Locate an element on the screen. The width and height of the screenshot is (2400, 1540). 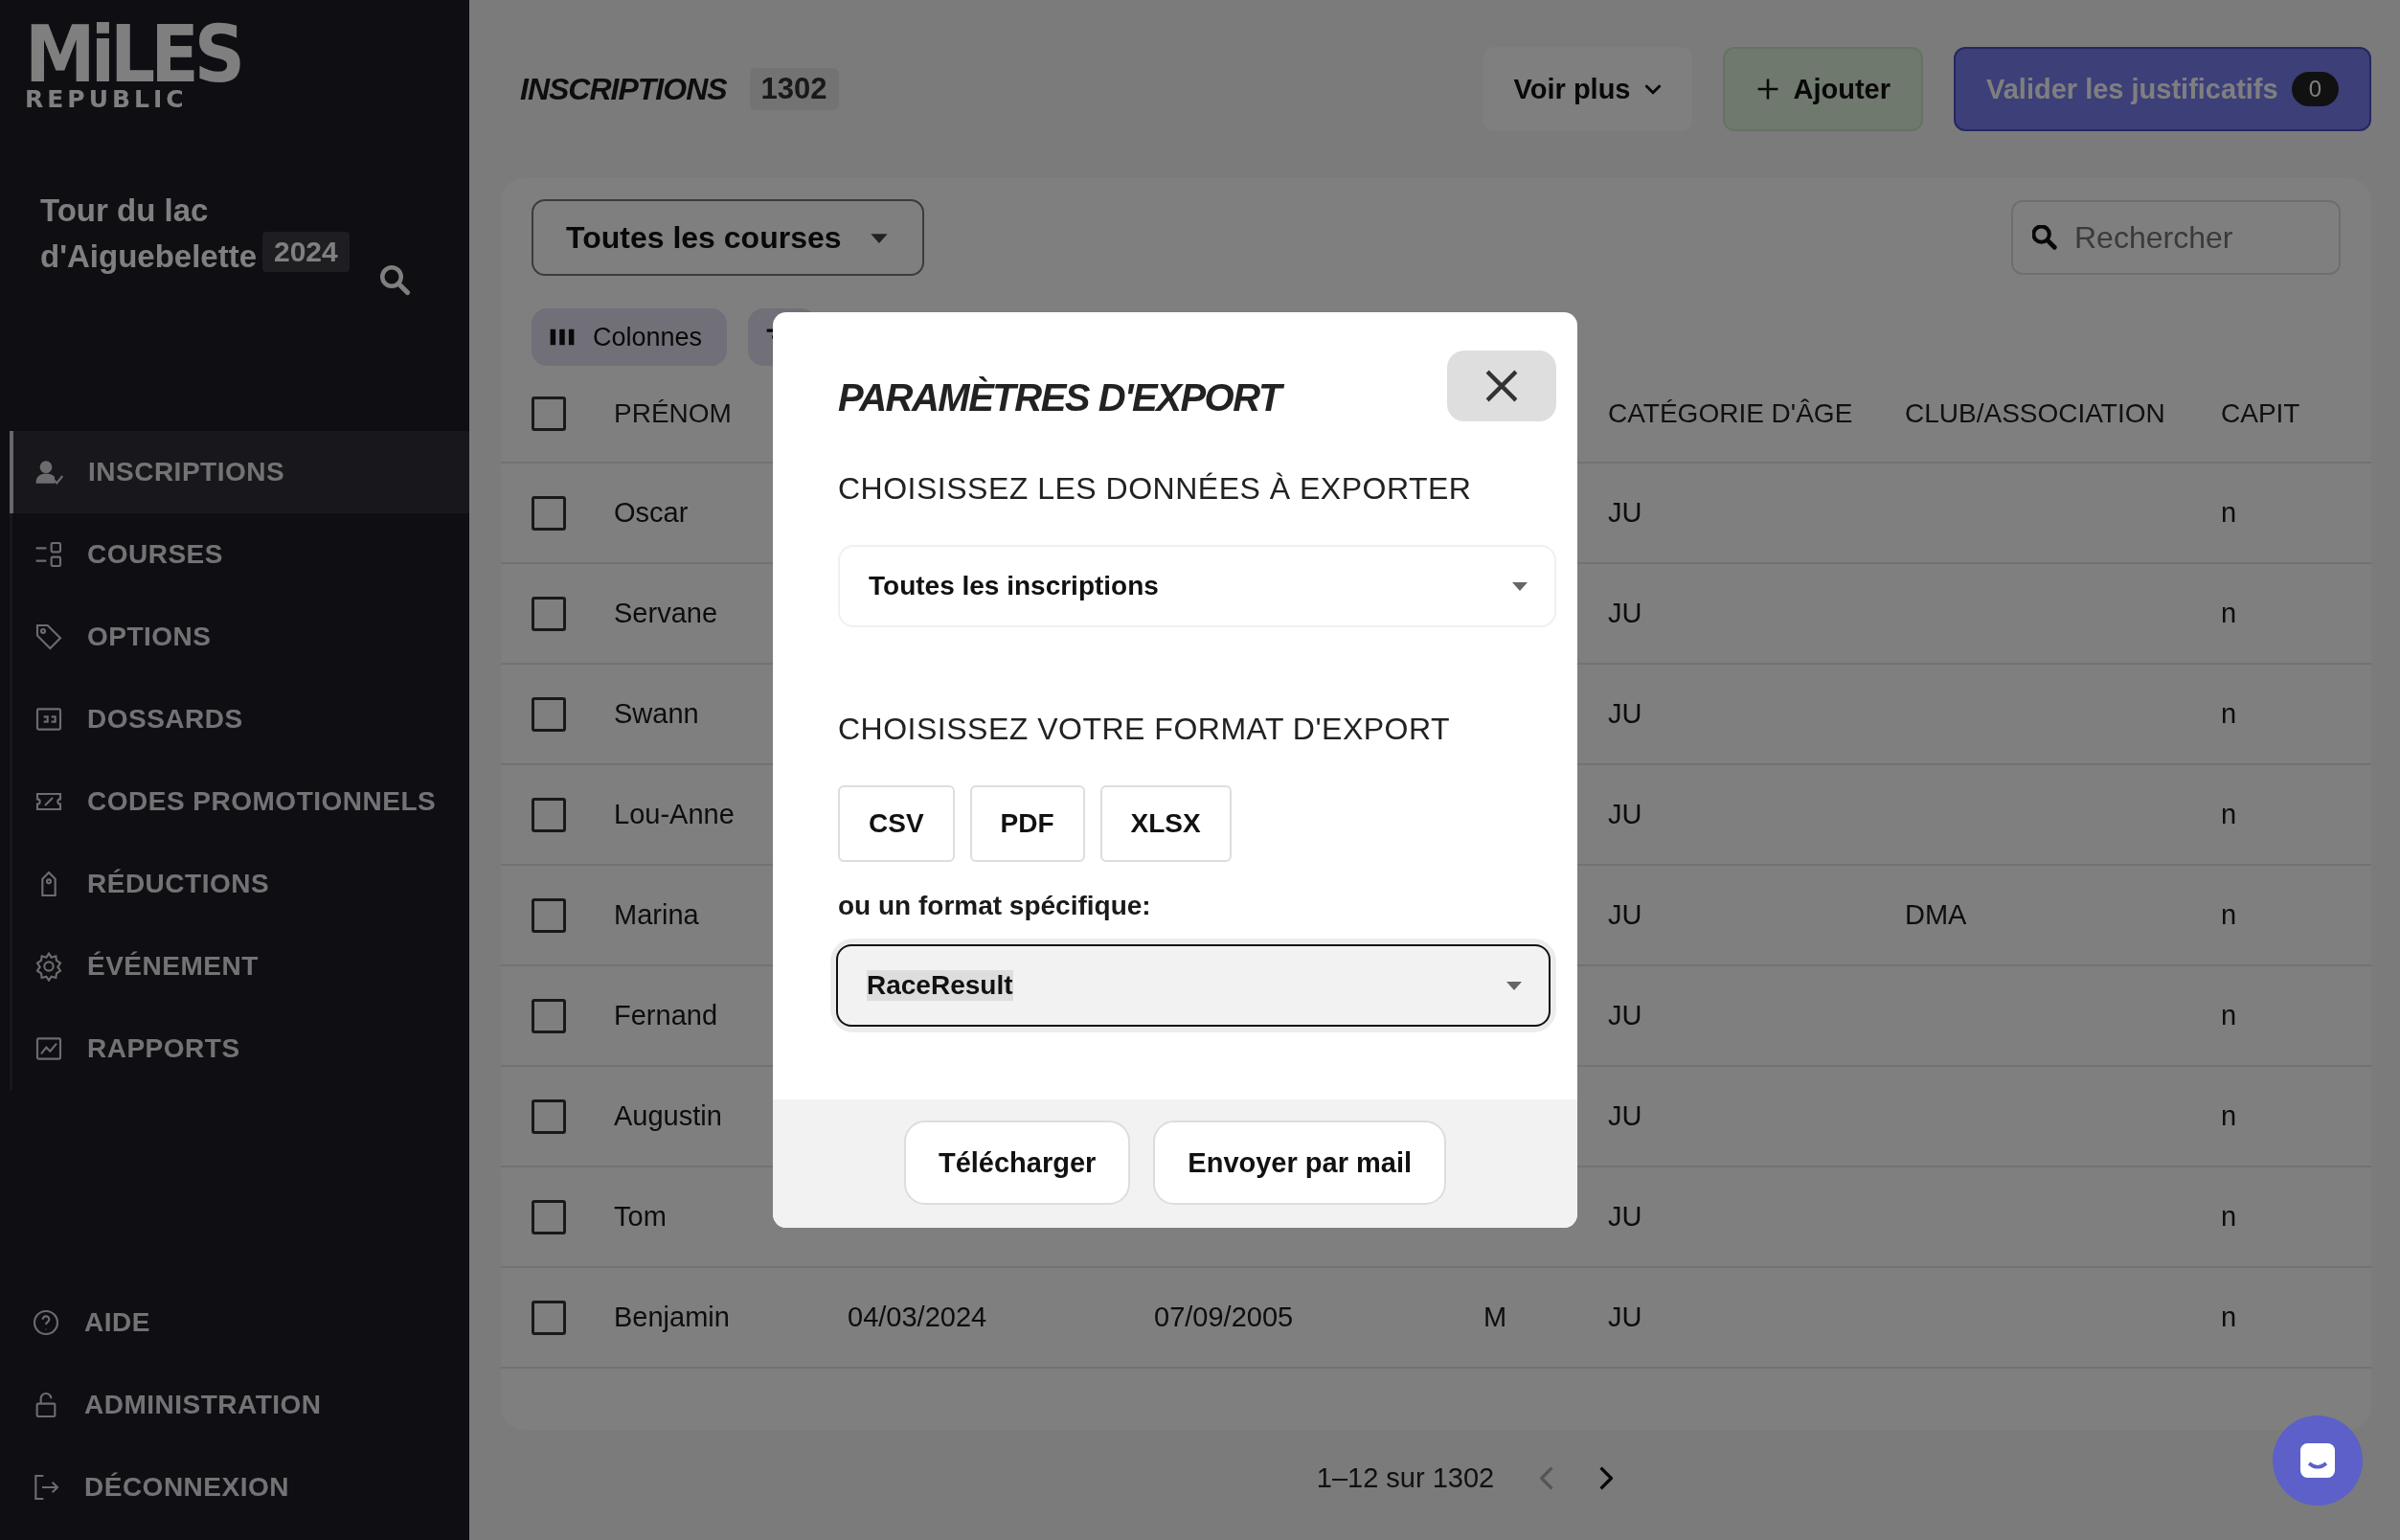
nav-item: DOSSARDS is located at coordinates (240, 719).